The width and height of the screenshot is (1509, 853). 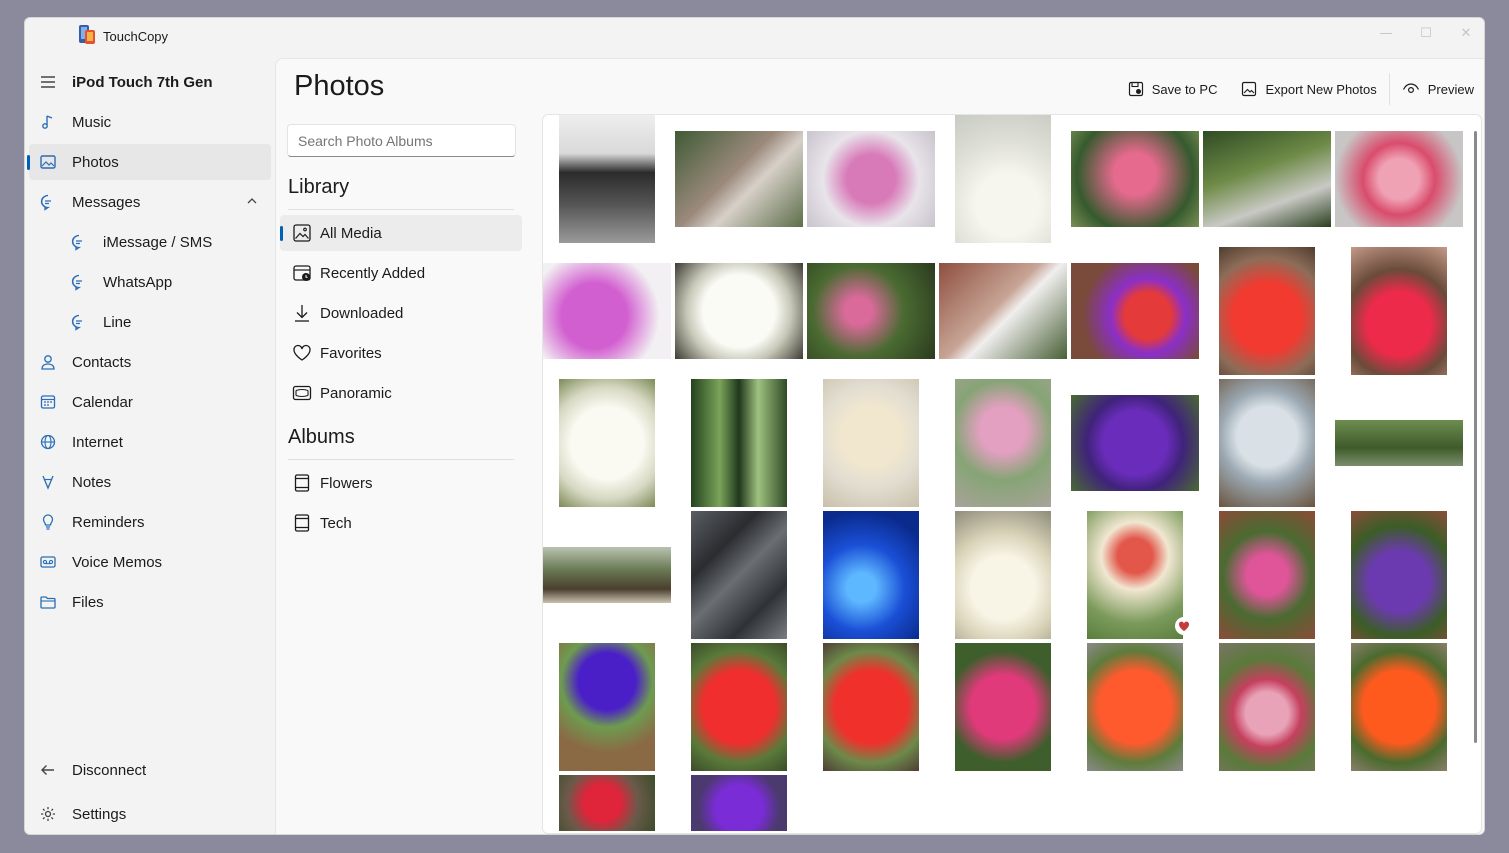 I want to click on sidebar-item-whatsapp: WhatsApp, so click(x=150, y=282).